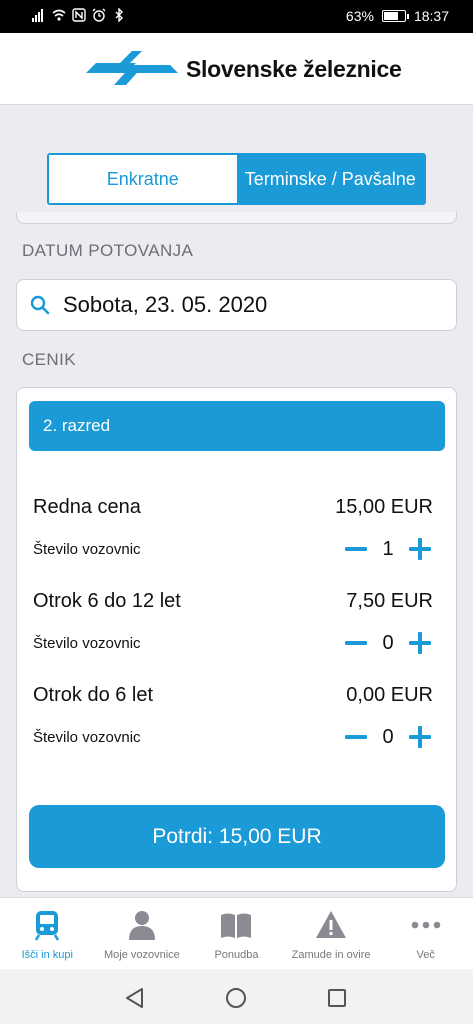 This screenshot has height=1024, width=473. Describe the element at coordinates (395, 16) in the screenshot. I see `battery-icon` at that location.